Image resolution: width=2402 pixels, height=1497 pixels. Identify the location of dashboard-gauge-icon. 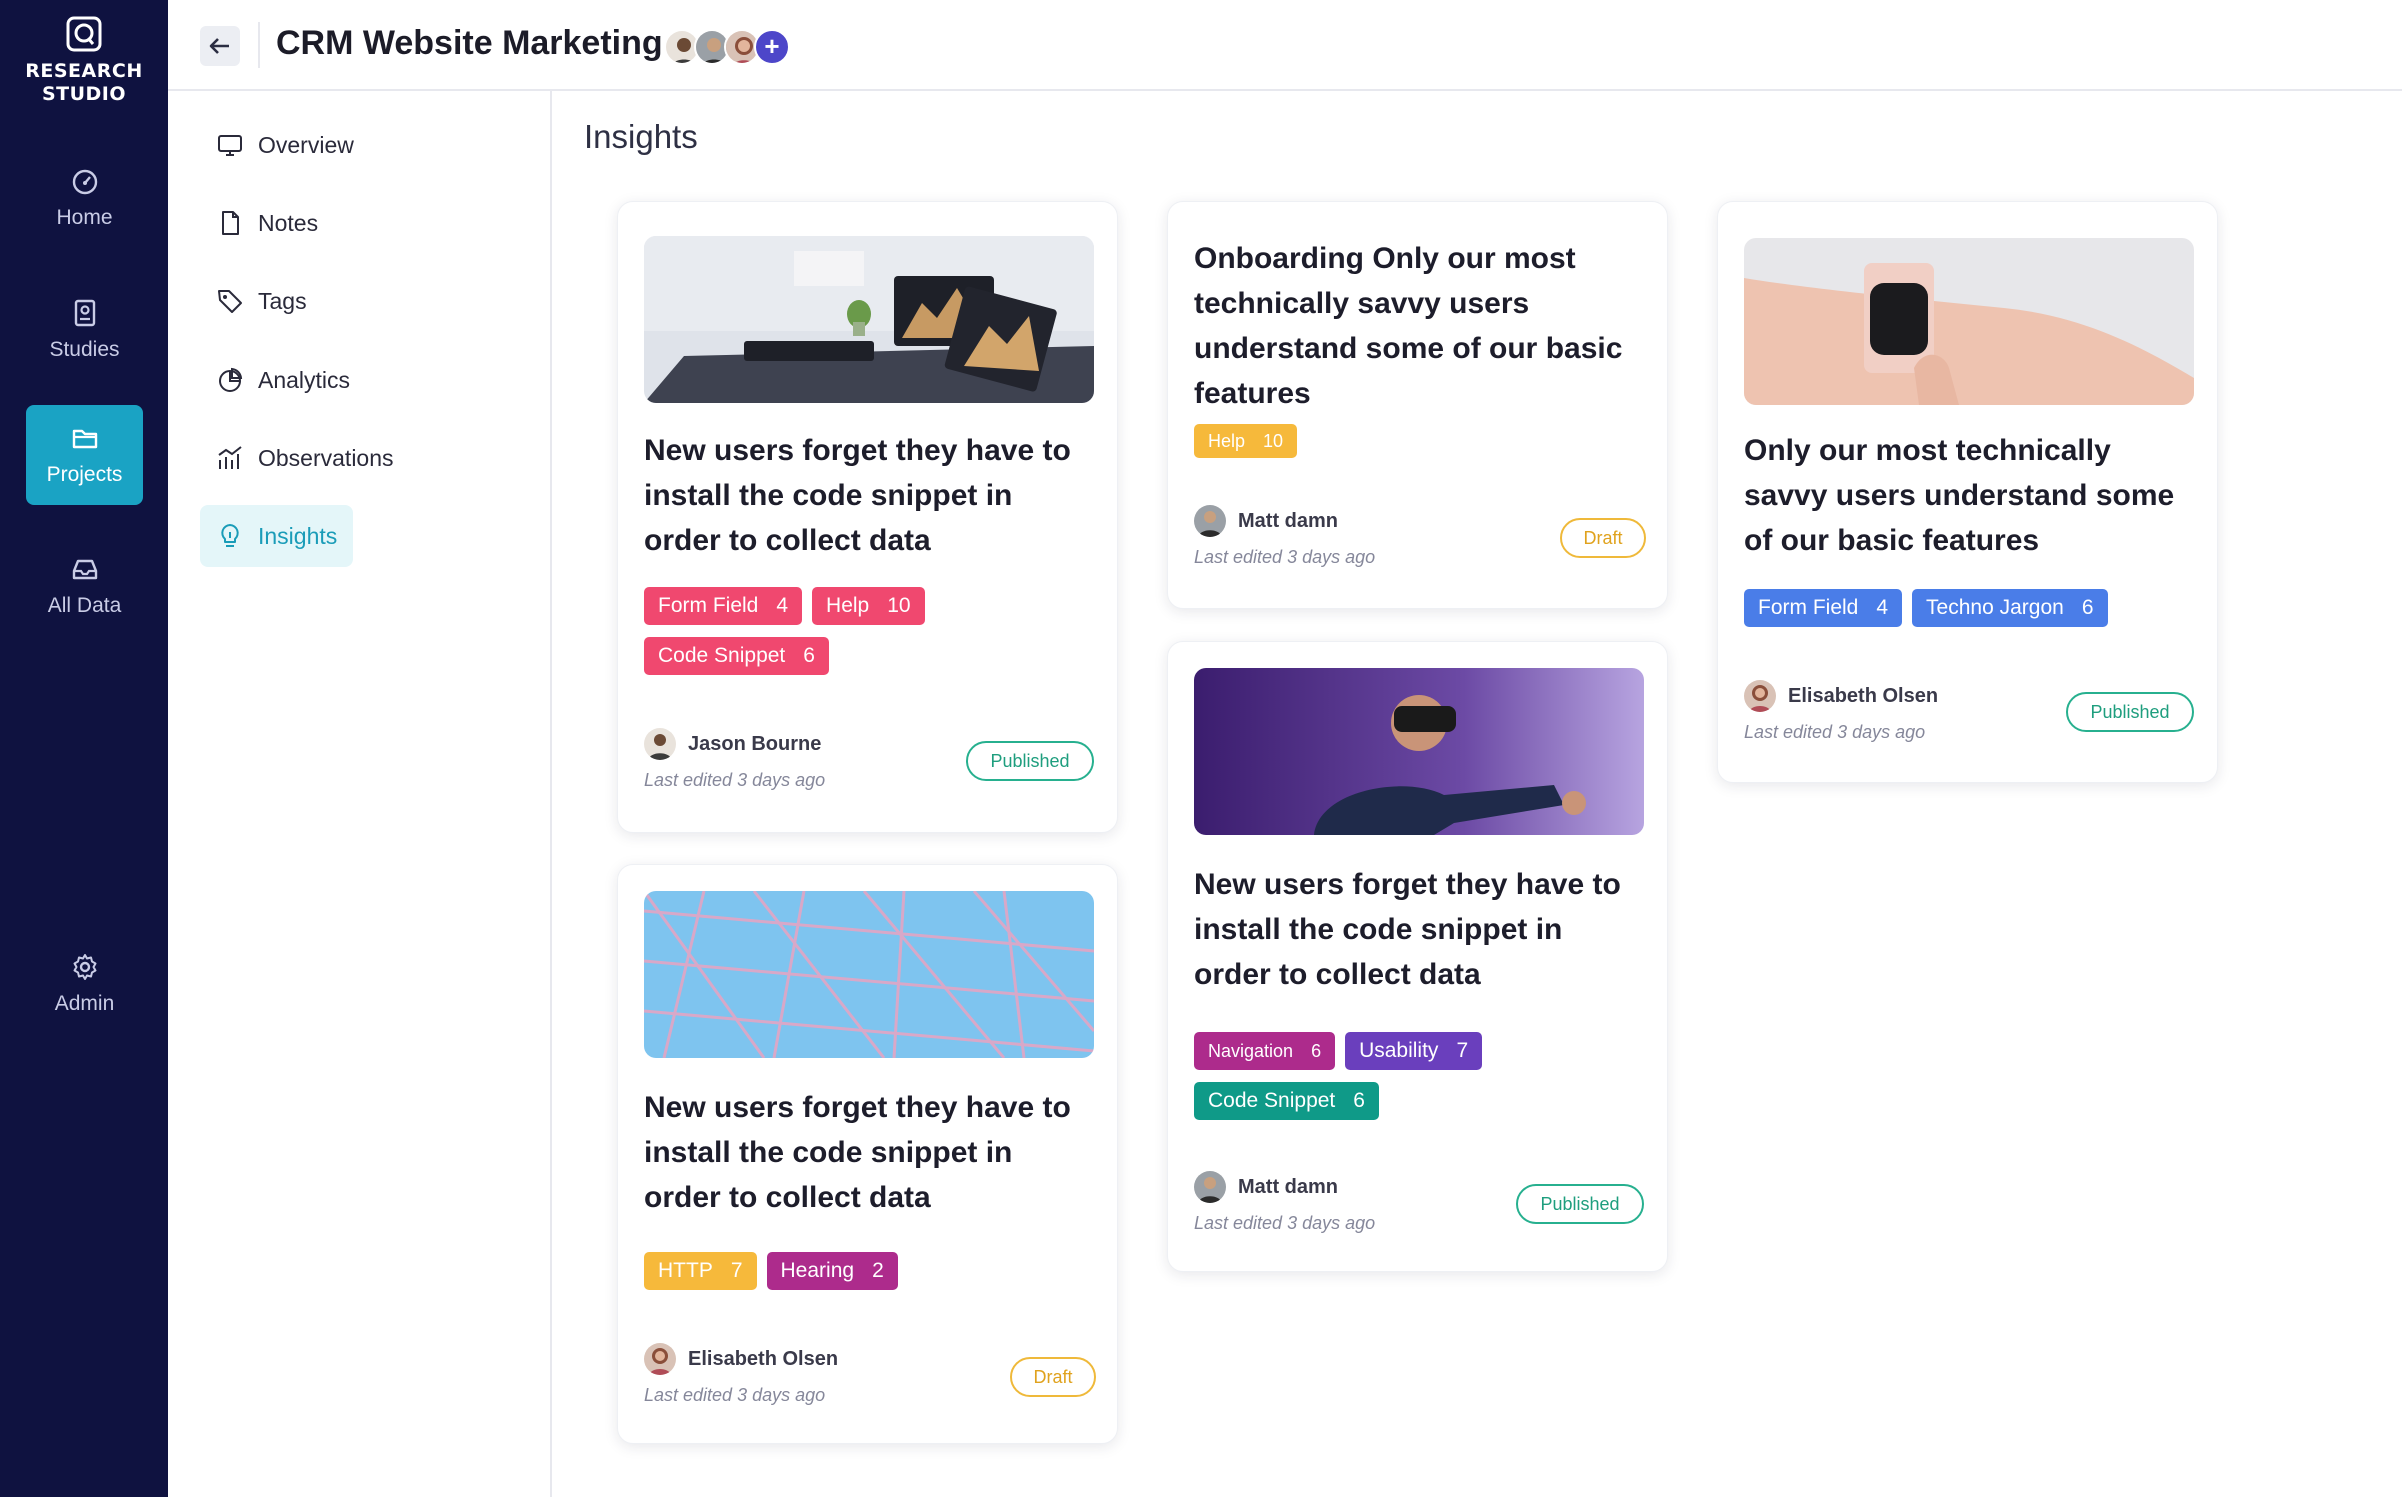
(84, 182).